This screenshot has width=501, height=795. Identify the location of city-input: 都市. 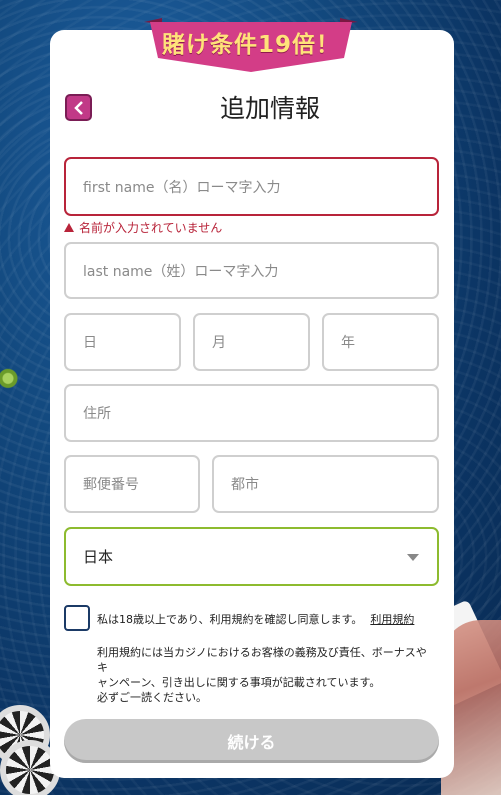
(325, 484).